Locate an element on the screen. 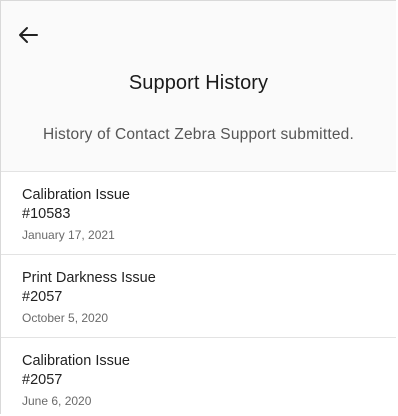 The height and width of the screenshot is (416, 398). arrow-left-icon is located at coordinates (28, 35).